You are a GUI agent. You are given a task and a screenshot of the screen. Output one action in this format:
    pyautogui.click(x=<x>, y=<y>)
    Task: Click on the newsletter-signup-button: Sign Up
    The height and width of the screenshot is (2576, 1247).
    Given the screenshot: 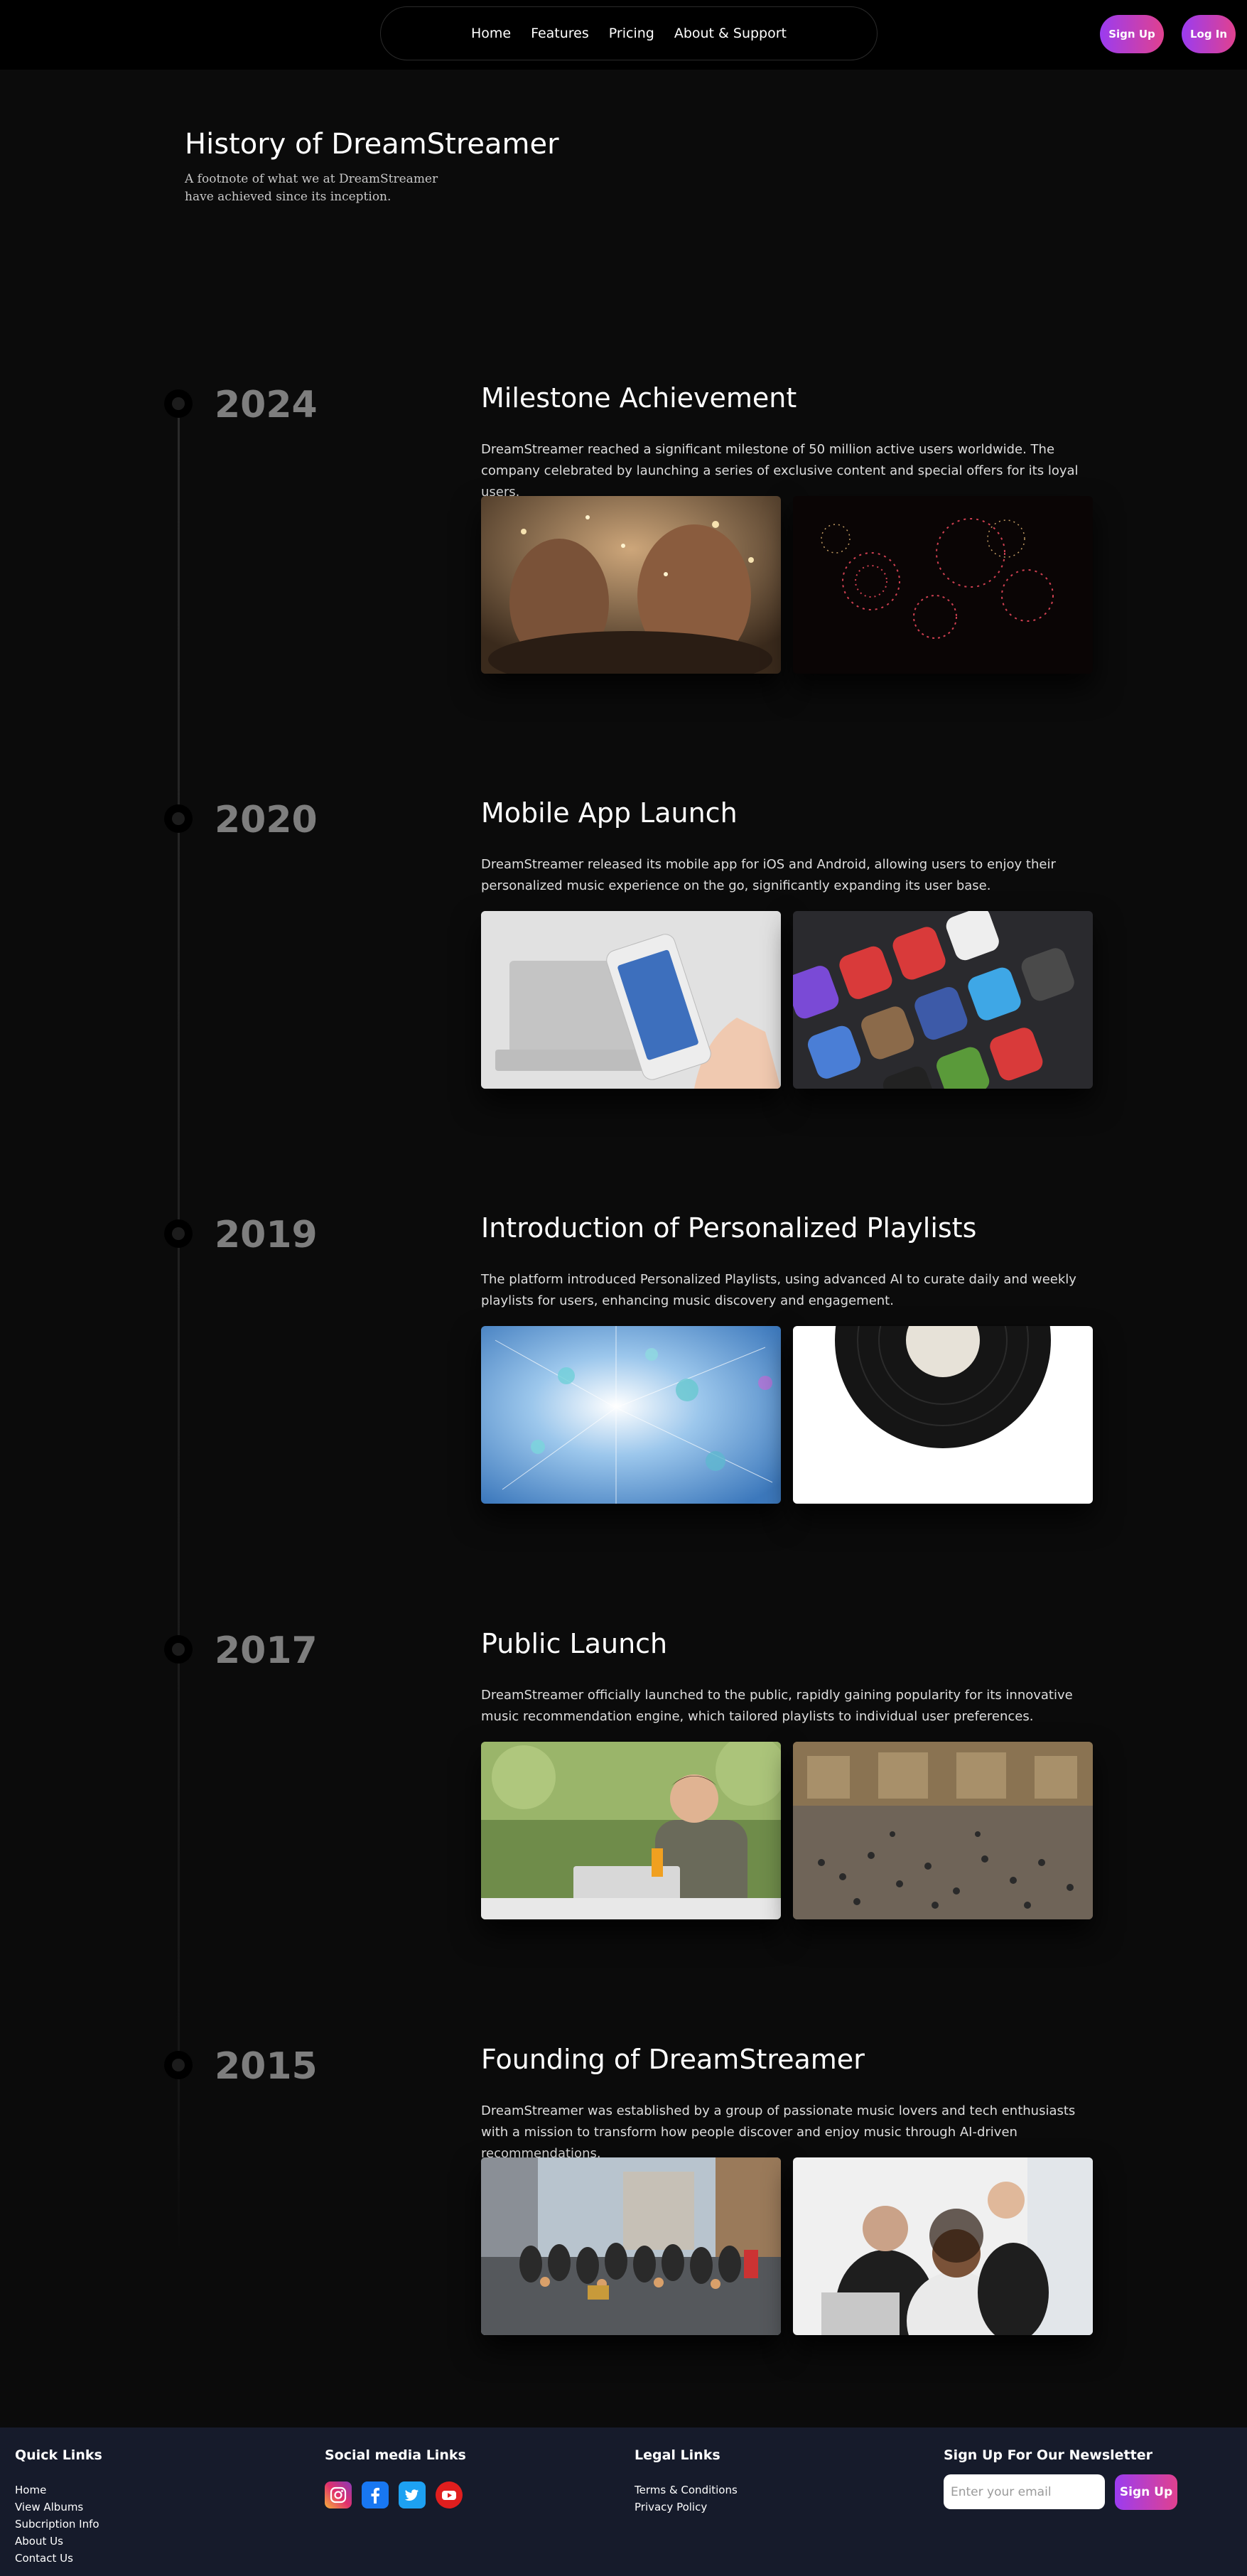 What is the action you would take?
    pyautogui.click(x=1146, y=2492)
    